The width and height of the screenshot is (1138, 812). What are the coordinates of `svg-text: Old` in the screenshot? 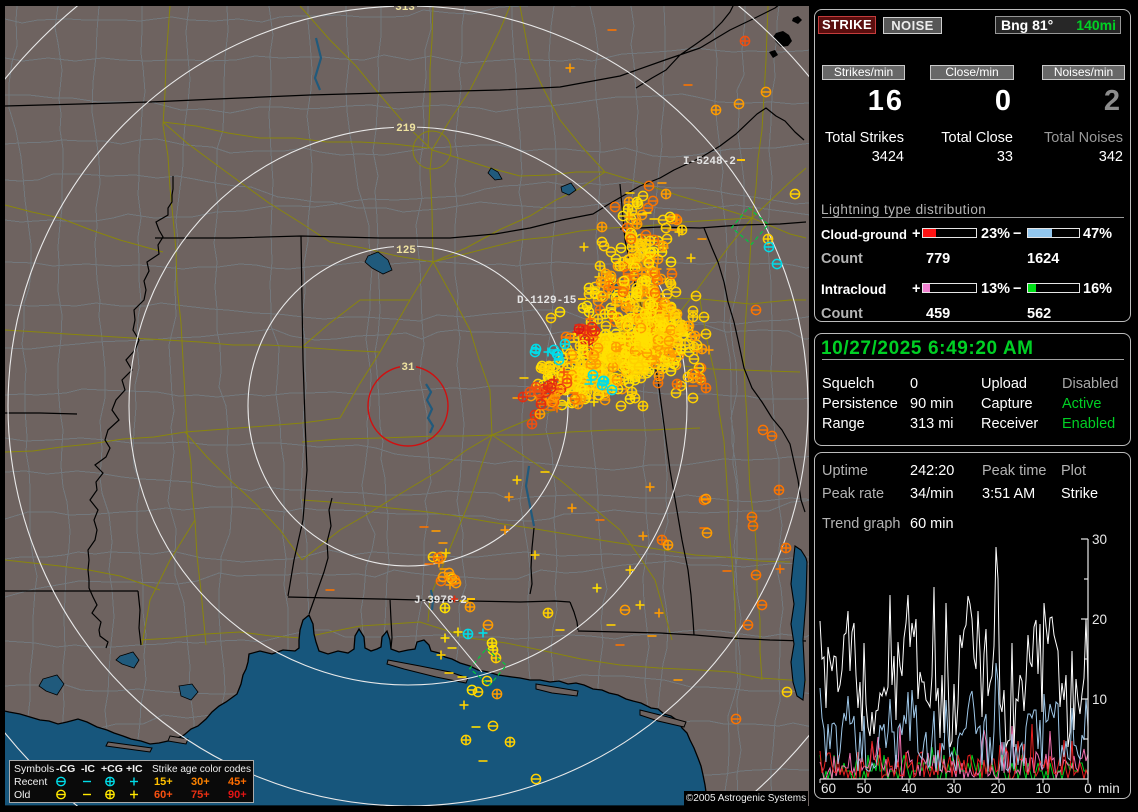 It's located at (22, 795).